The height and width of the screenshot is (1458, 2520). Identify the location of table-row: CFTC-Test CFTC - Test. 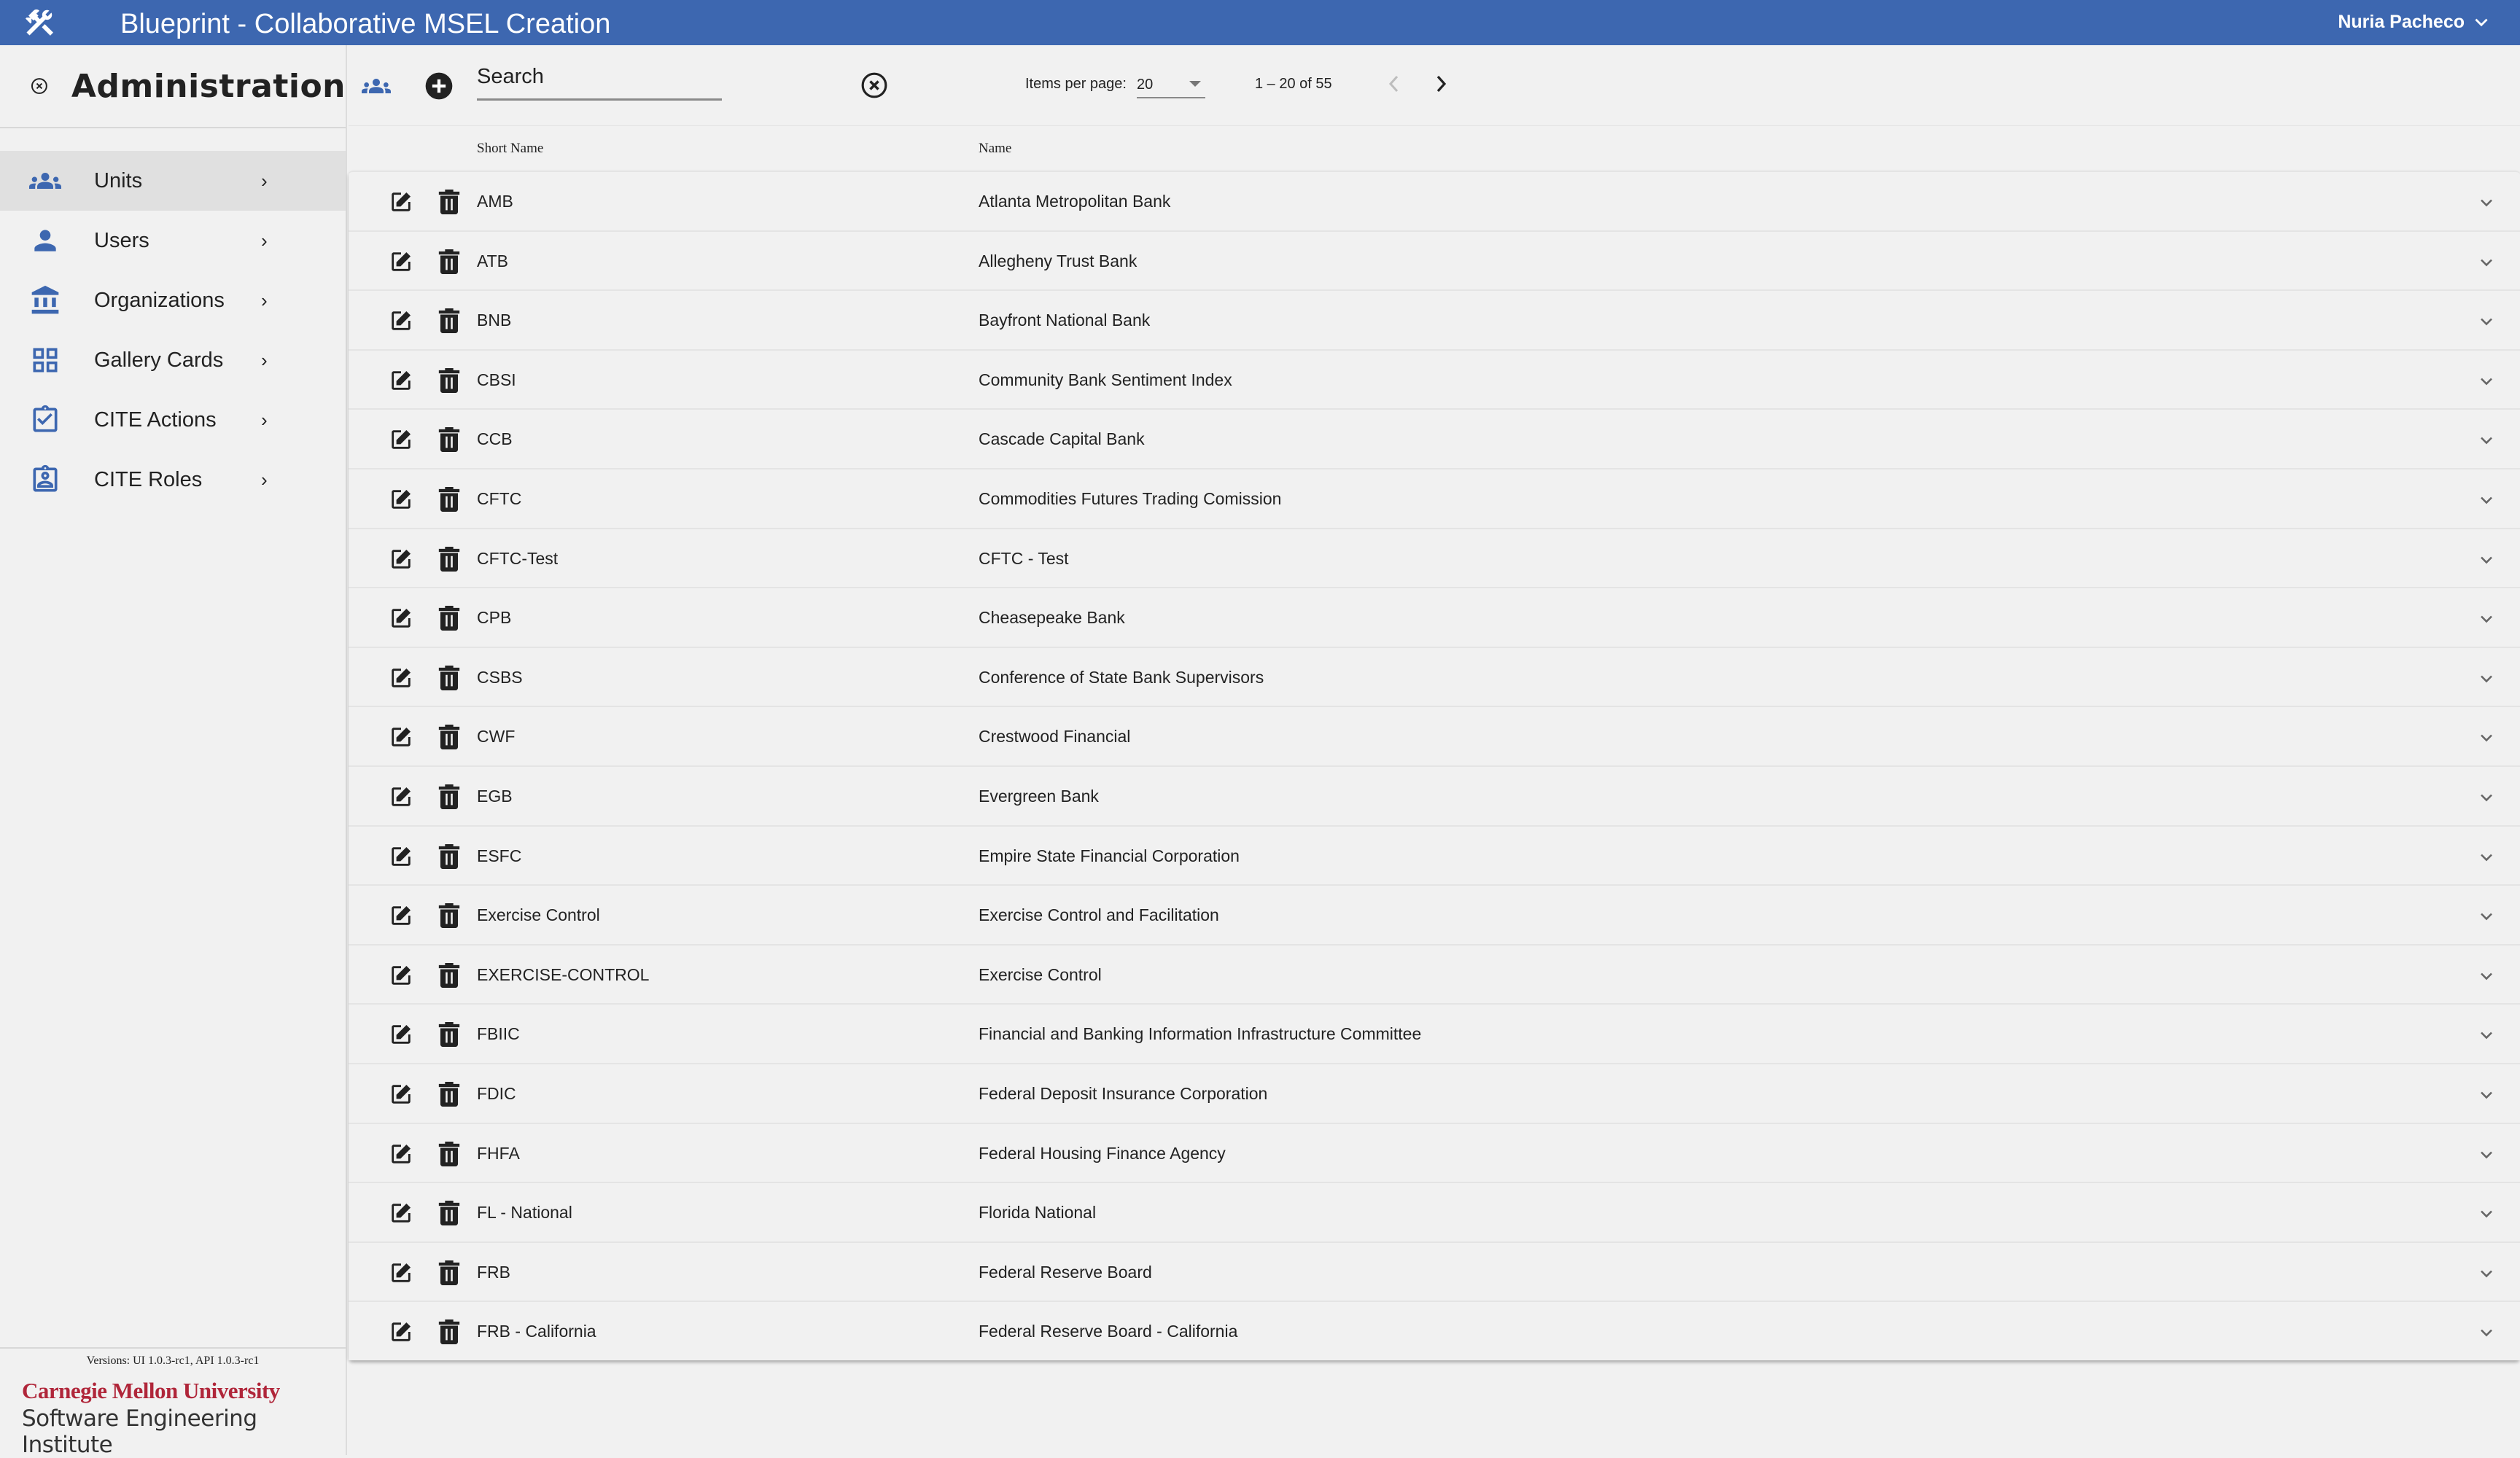
(1434, 557).